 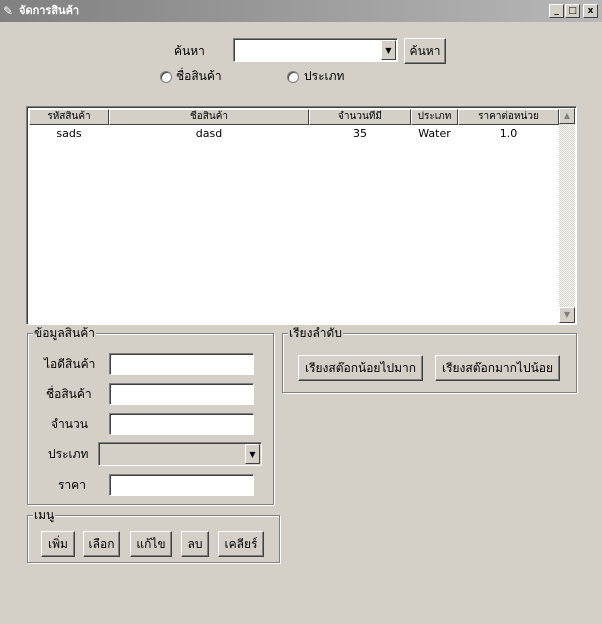 I want to click on product-name-input, so click(x=181, y=394).